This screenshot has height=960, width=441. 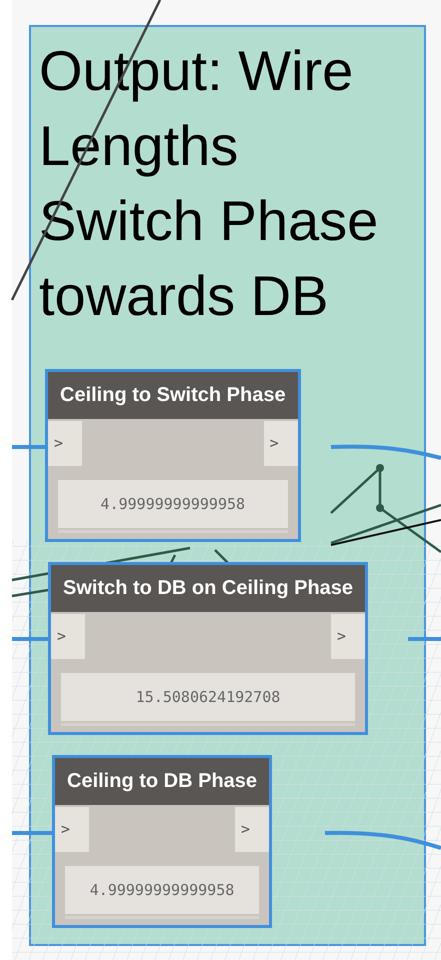 I want to click on node-title: Switch to DB on Ceiling Phase, so click(x=208, y=588).